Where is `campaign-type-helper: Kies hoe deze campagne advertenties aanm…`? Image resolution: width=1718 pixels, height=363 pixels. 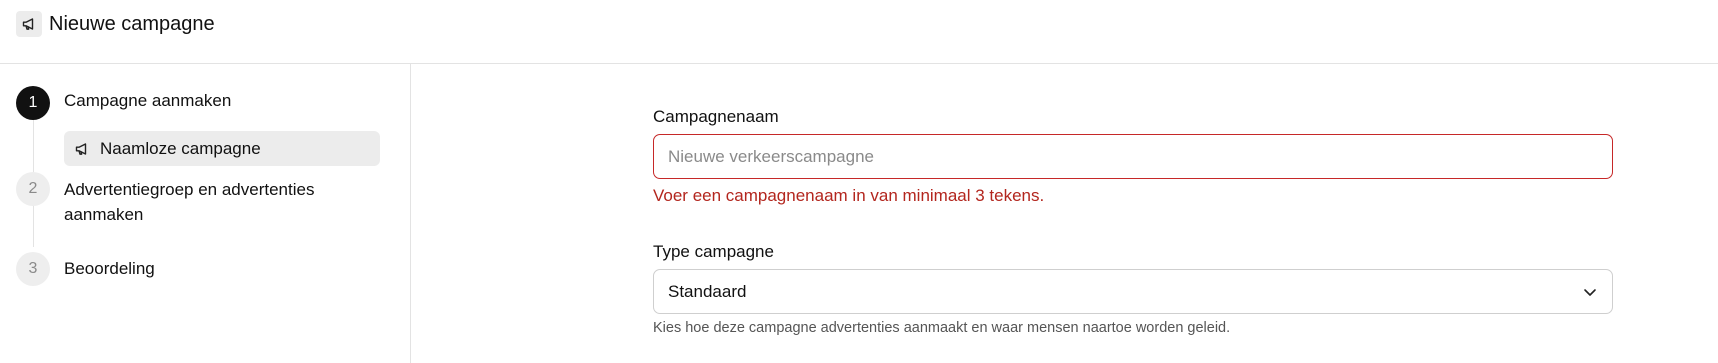 campaign-type-helper: Kies hoe deze campagne advertenties aanm… is located at coordinates (942, 328).